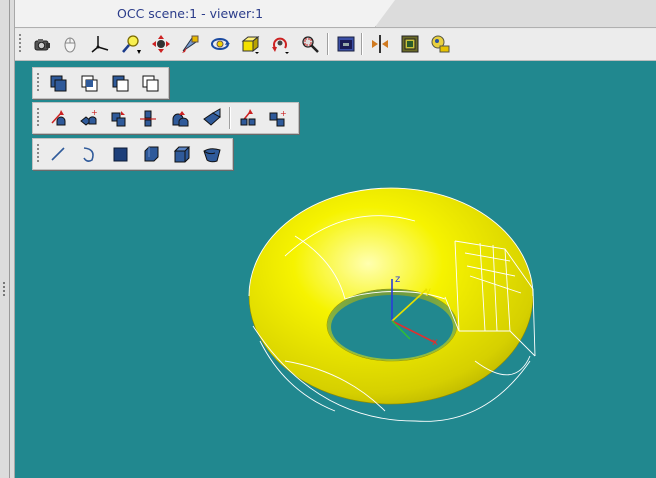 This screenshot has width=656, height=478. I want to click on material-icon, so click(440, 44).